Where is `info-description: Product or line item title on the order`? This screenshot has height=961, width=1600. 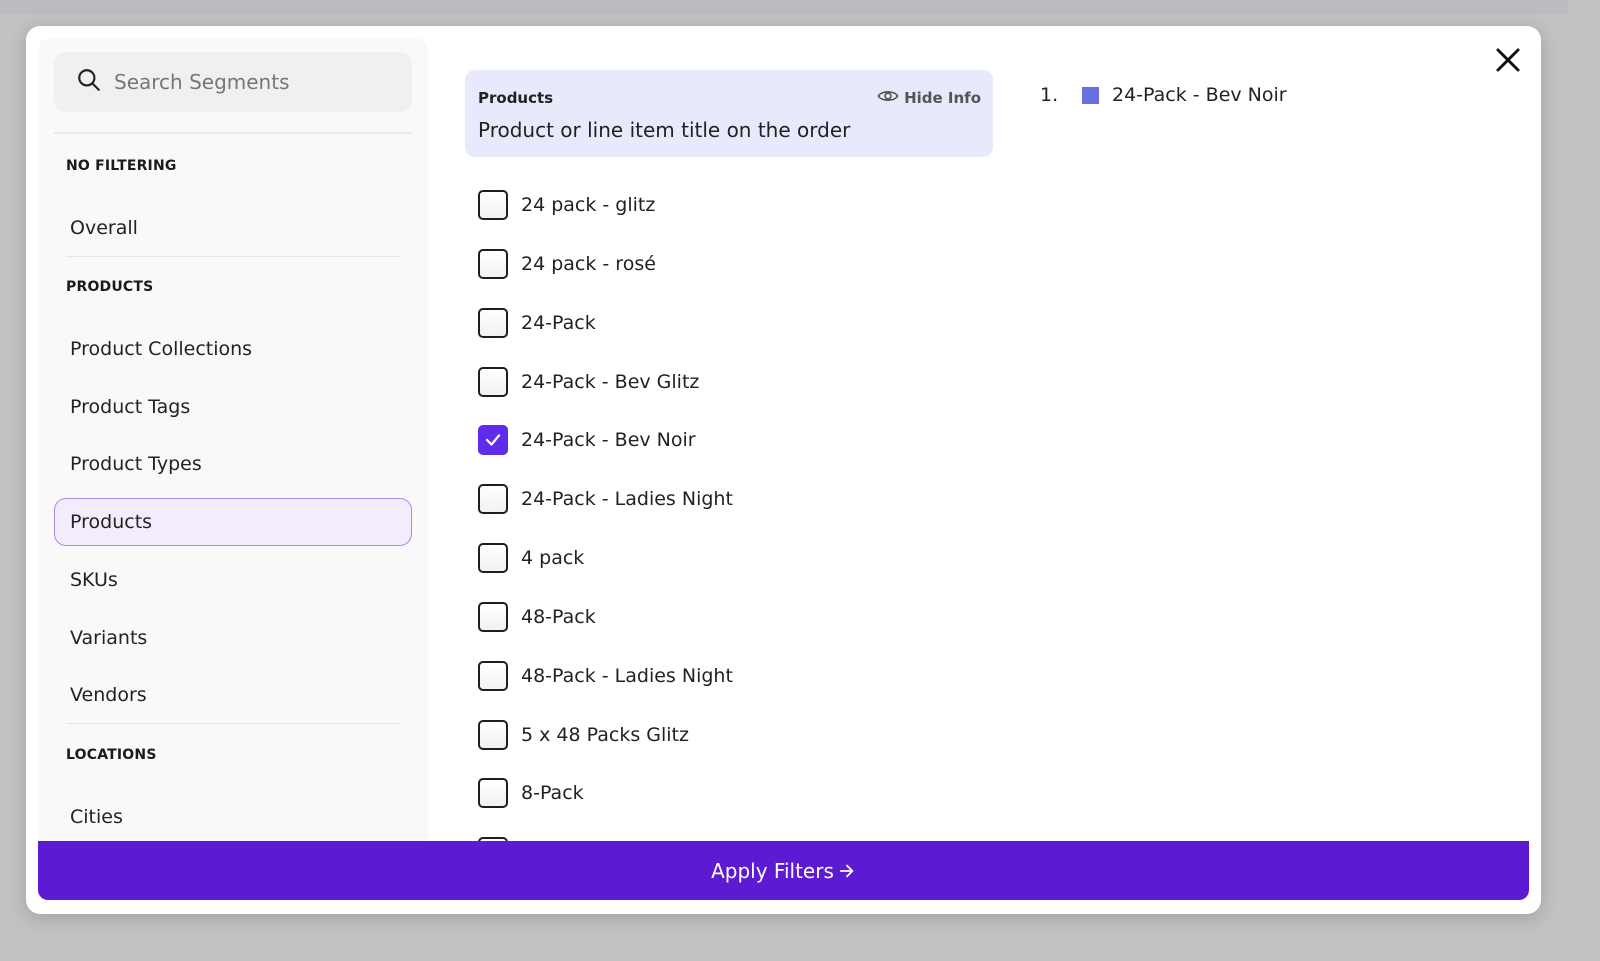
info-description: Product or line item title on the order is located at coordinates (664, 130).